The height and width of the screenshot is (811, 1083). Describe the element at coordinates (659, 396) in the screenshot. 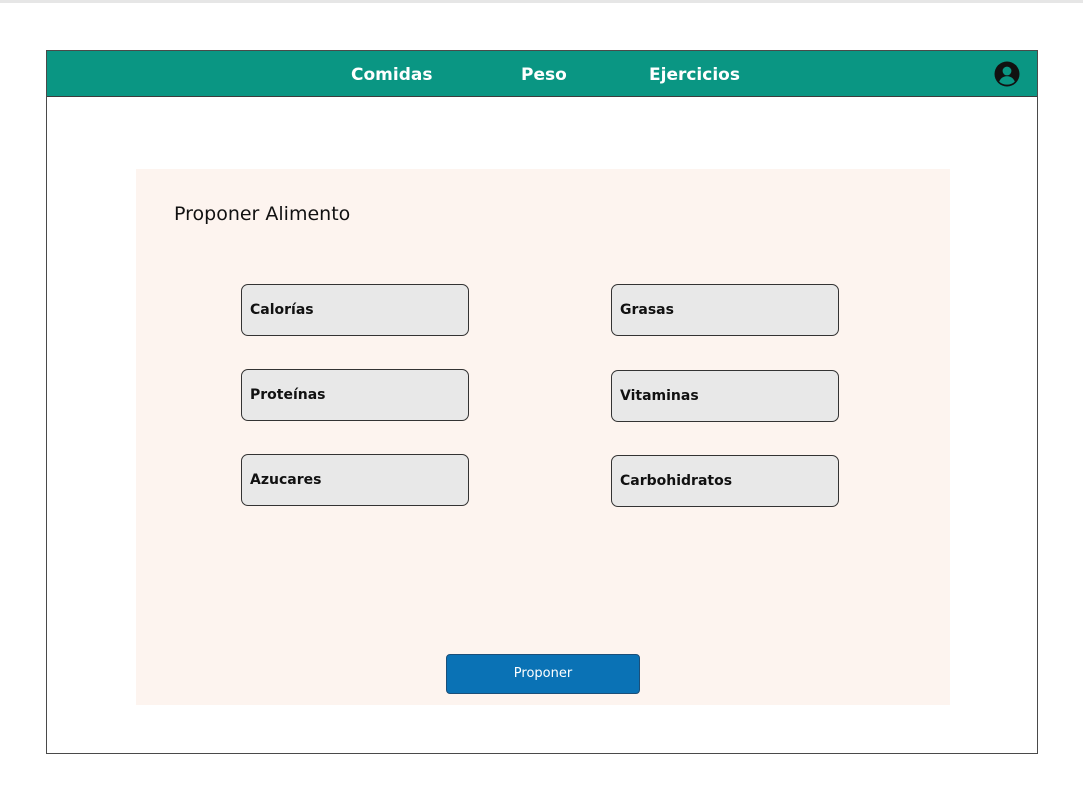

I see `vitaminas-label: Vitaminas` at that location.